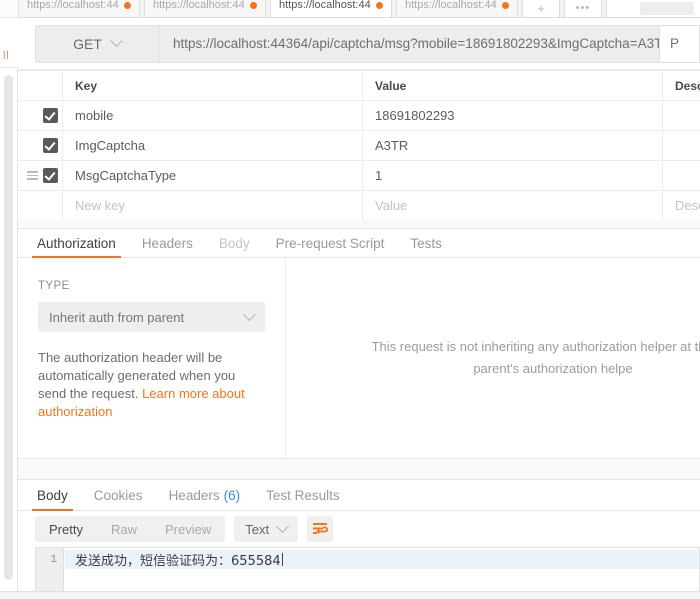 The image size is (700, 599). What do you see at coordinates (32, 175) in the screenshot?
I see `drag-handle-icon` at bounding box center [32, 175].